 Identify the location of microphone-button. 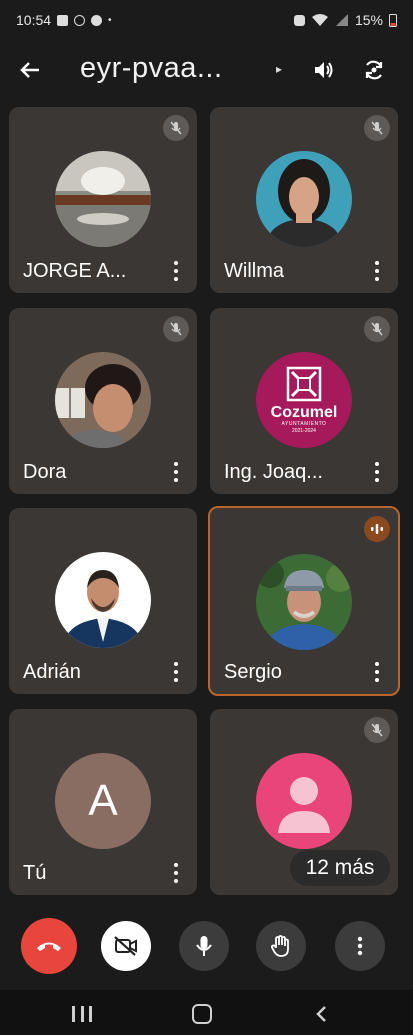
(204, 946).